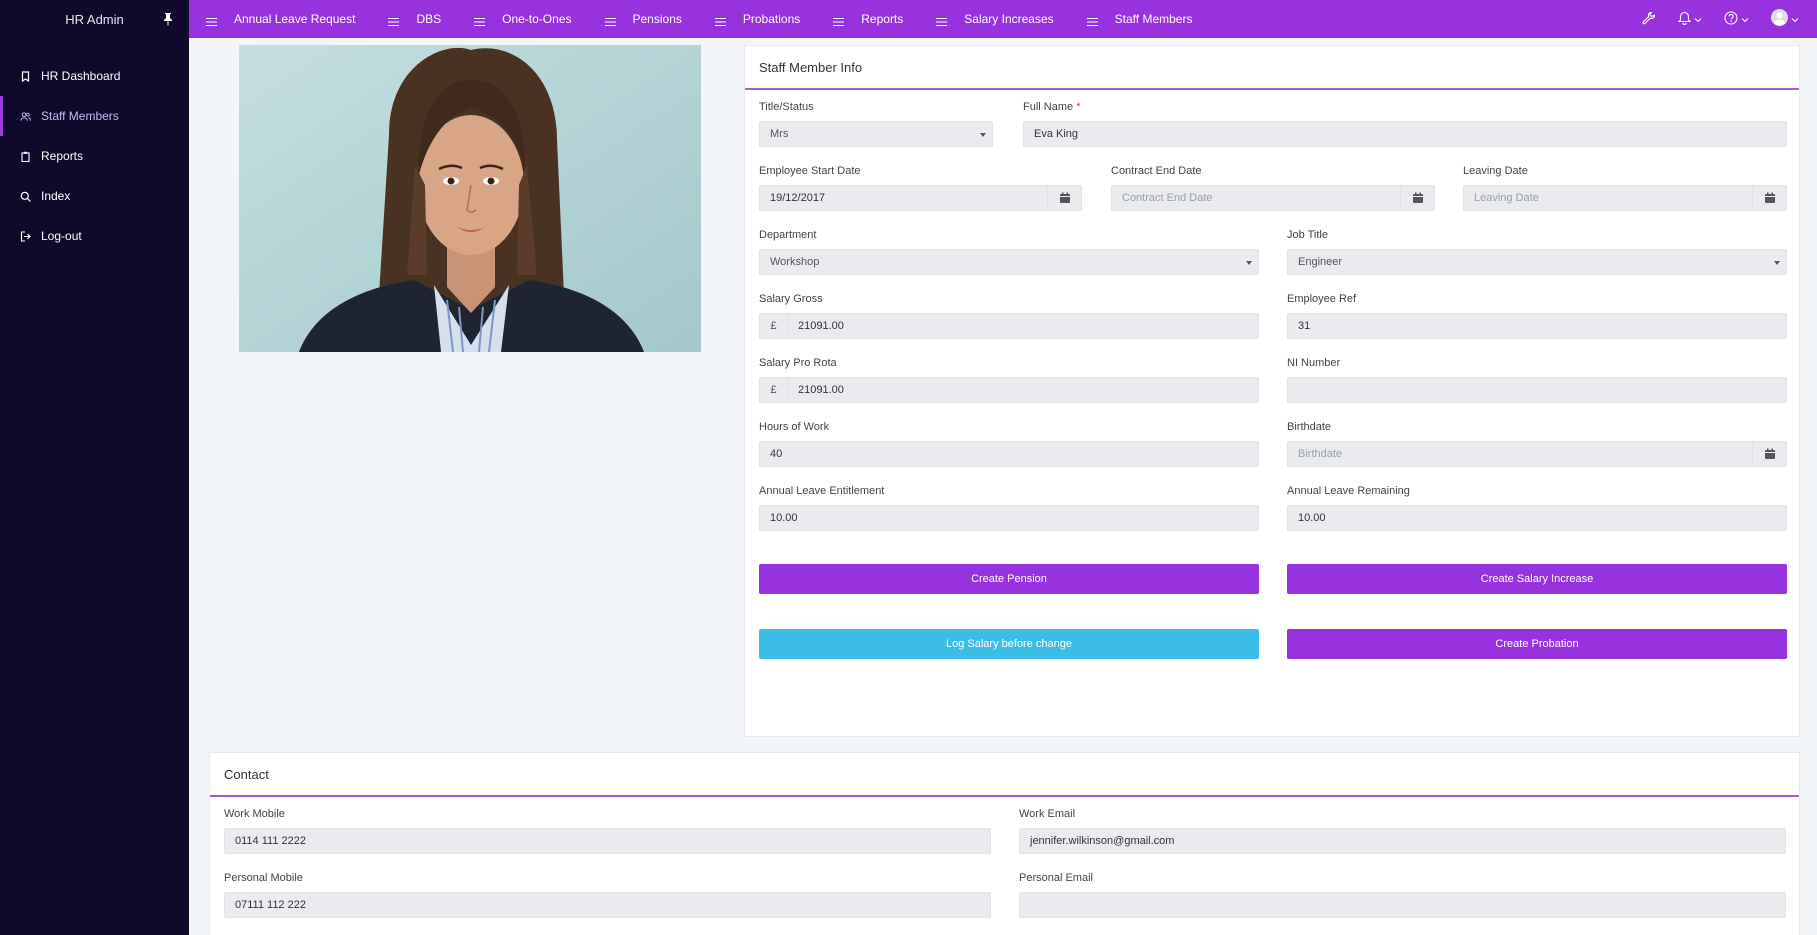 The image size is (1817, 935). Describe the element at coordinates (61, 236) in the screenshot. I see `sidebar-item-label: Log-out` at that location.